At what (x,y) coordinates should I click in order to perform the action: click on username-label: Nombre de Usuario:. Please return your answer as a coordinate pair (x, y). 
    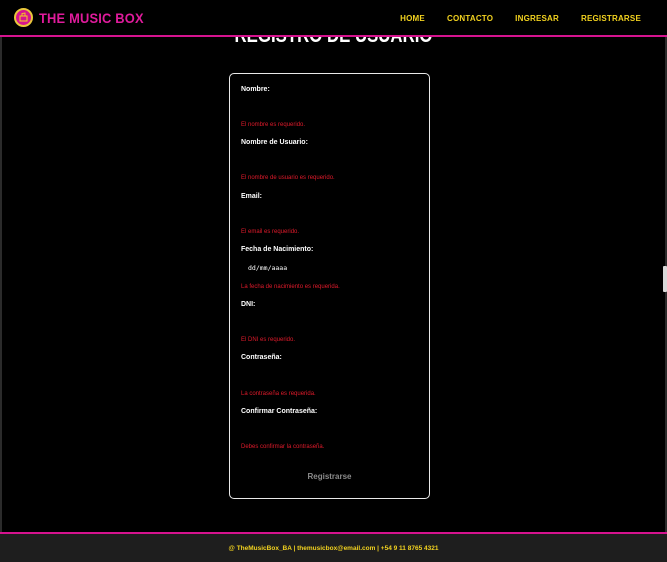
    Looking at the image, I should click on (274, 142).